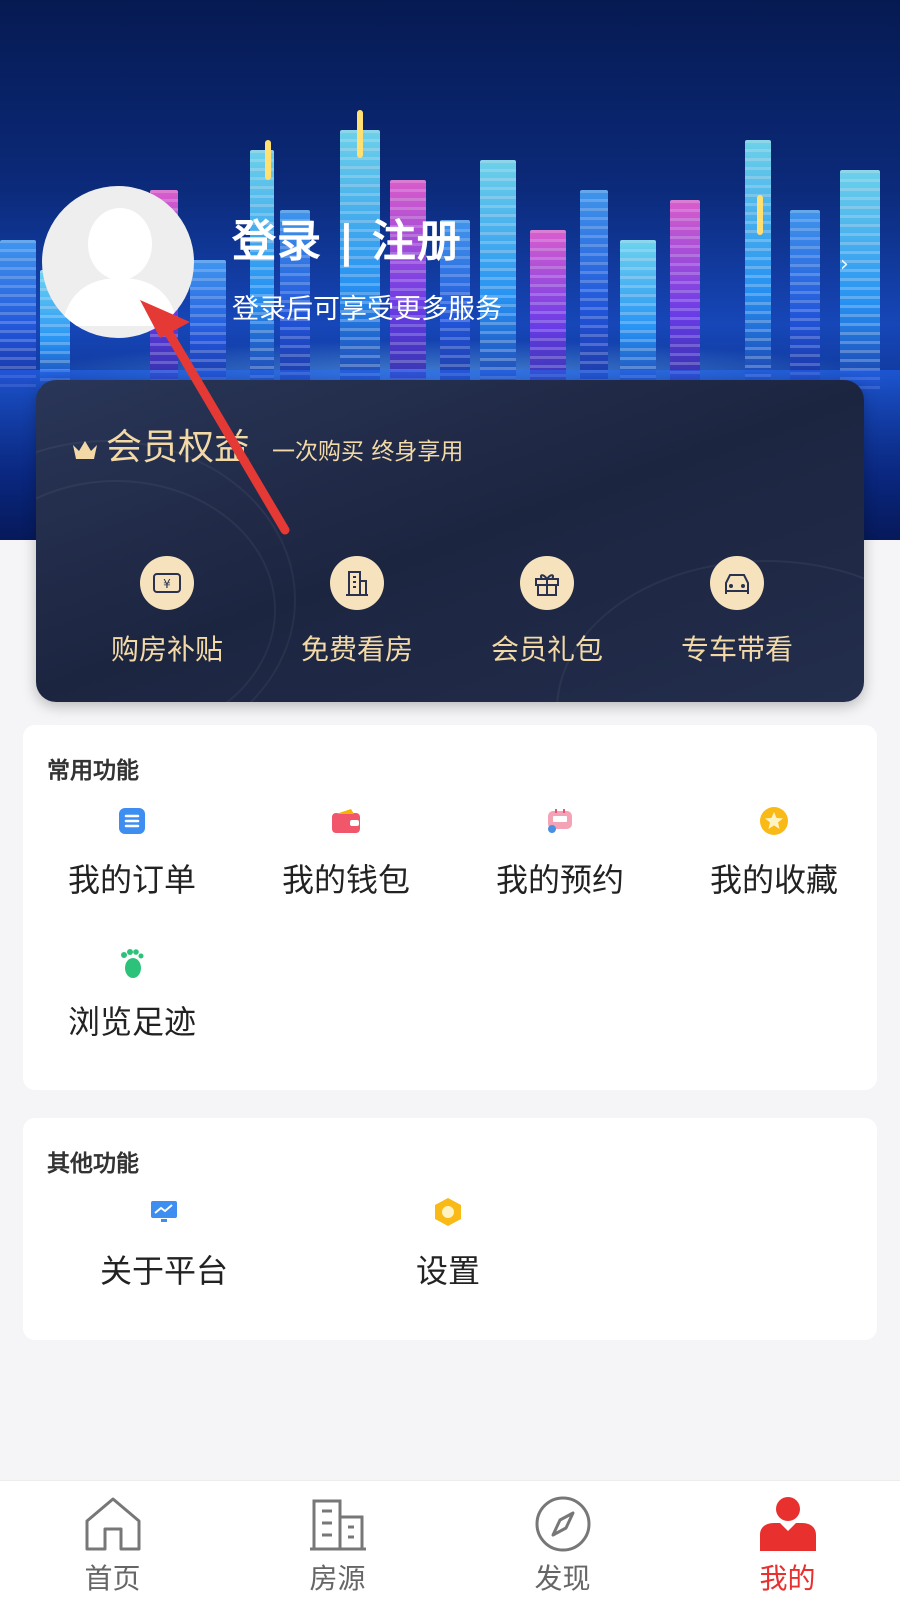 The image size is (900, 1600). What do you see at coordinates (346, 821) in the screenshot?
I see `wallet-icon` at bounding box center [346, 821].